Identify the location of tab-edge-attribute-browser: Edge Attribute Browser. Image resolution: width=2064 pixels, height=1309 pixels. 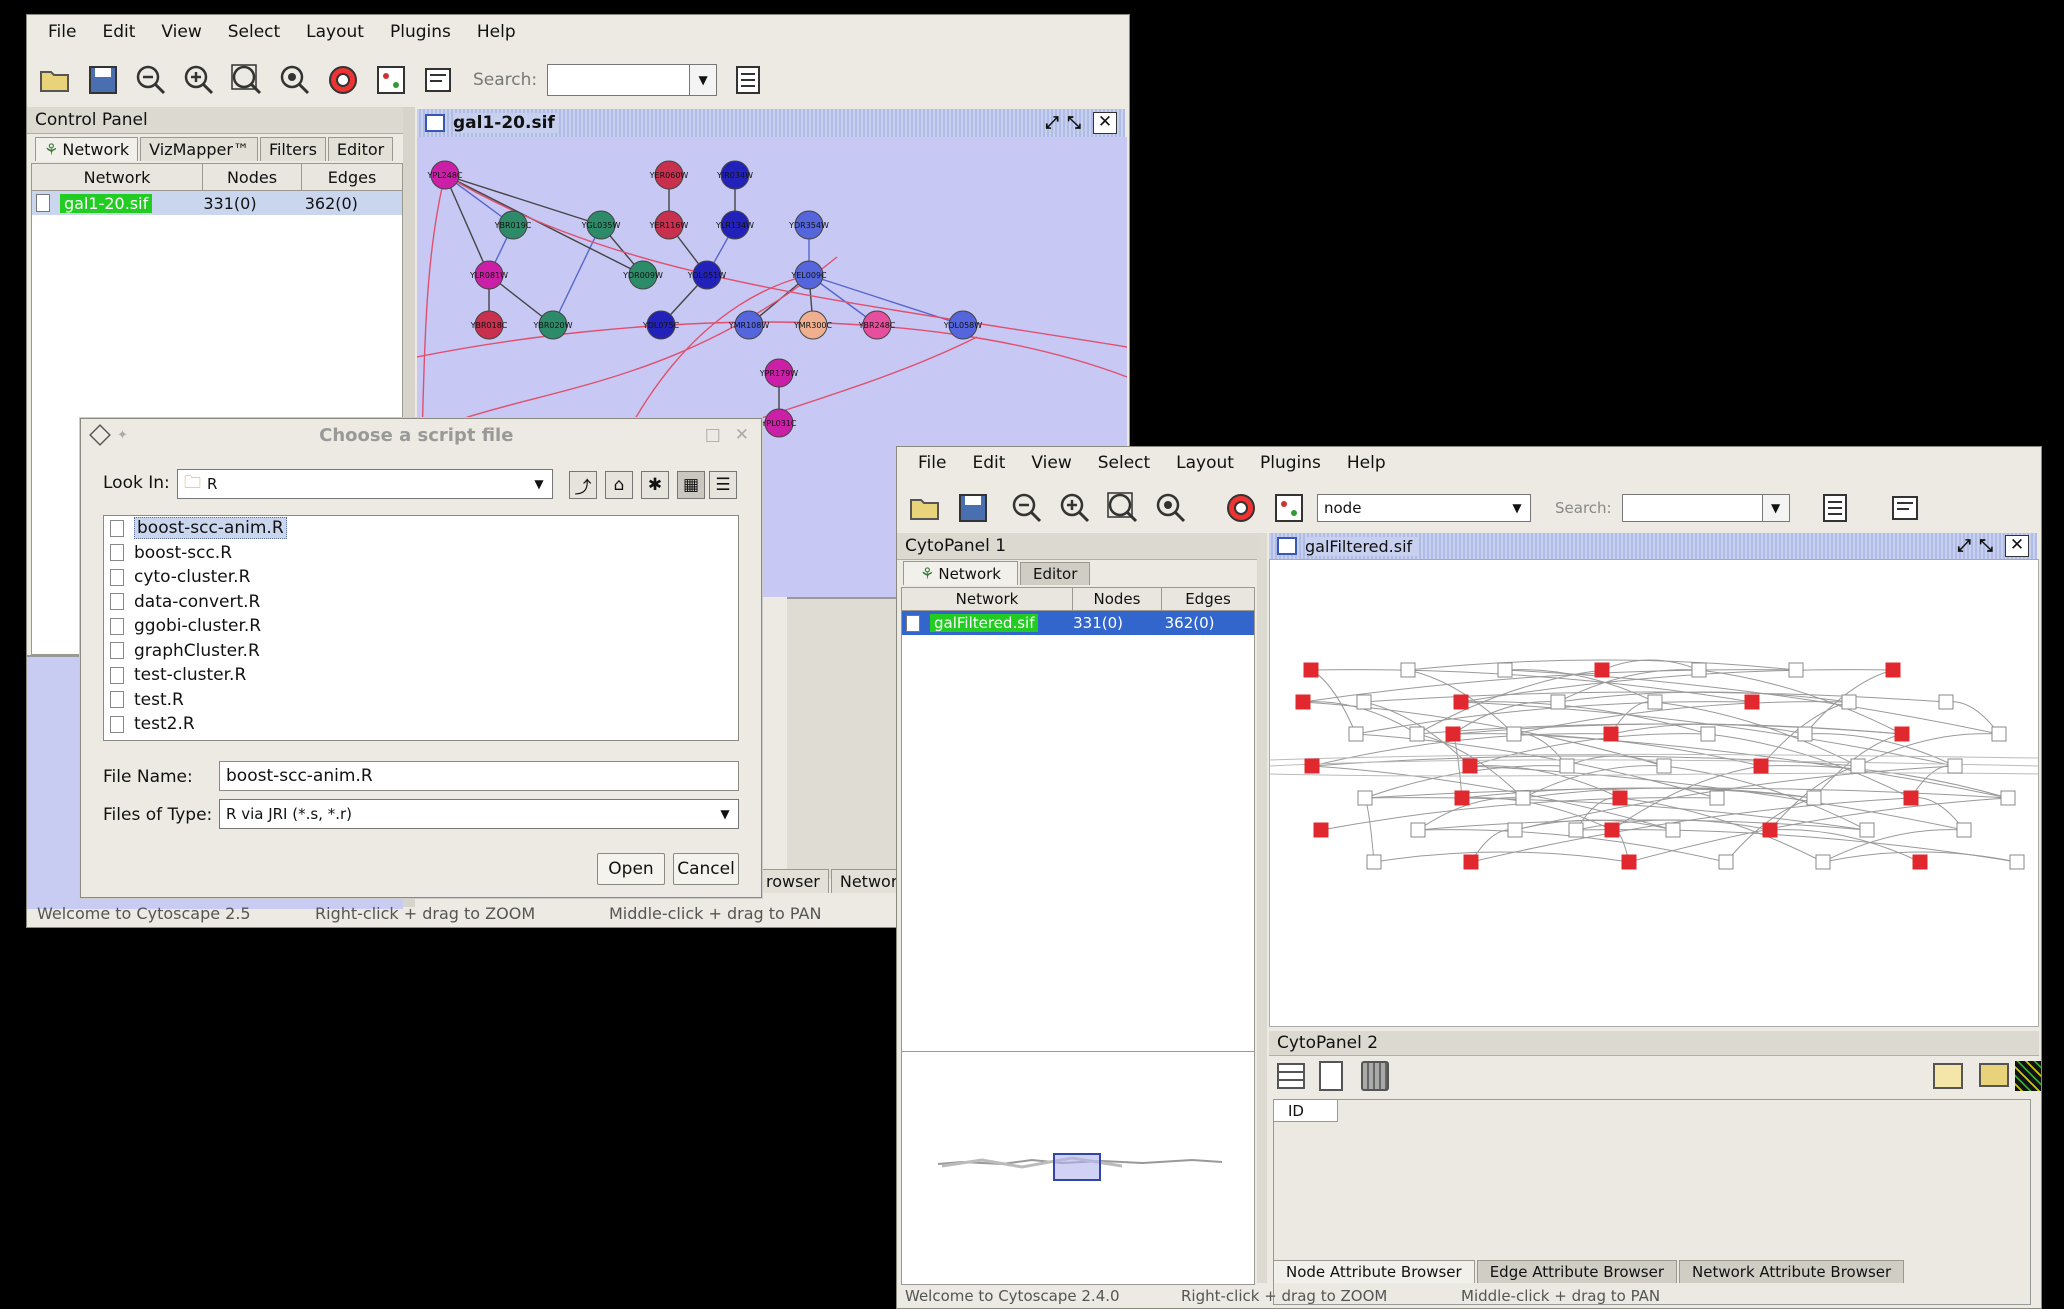
(1577, 1271).